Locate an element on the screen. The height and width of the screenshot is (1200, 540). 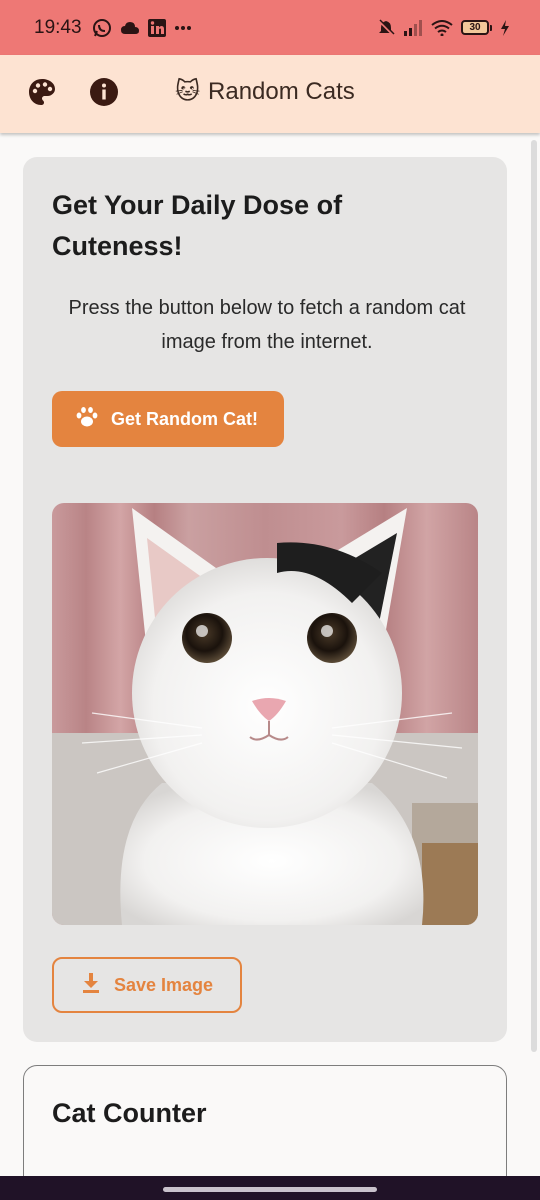
palette-icon is located at coordinates (42, 94).